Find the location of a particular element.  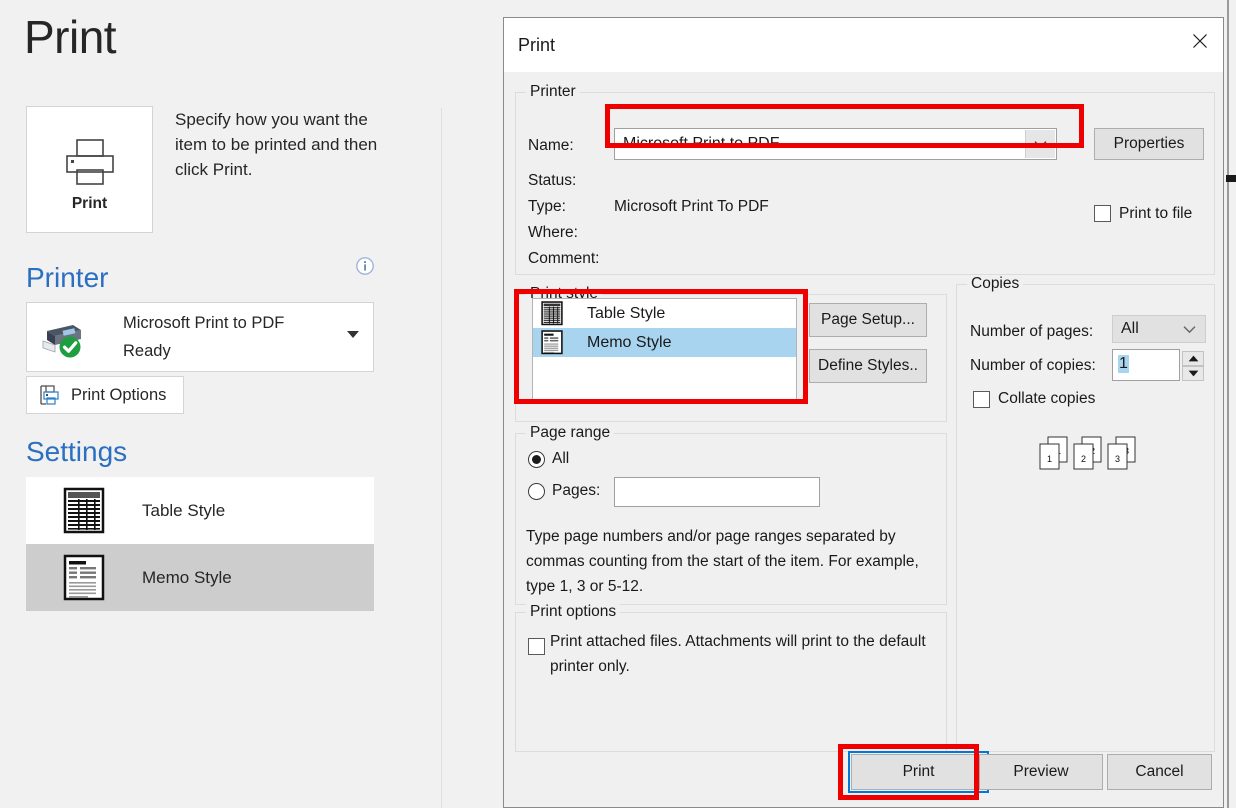

print-options-button-label: Print Options is located at coordinates (119, 394).